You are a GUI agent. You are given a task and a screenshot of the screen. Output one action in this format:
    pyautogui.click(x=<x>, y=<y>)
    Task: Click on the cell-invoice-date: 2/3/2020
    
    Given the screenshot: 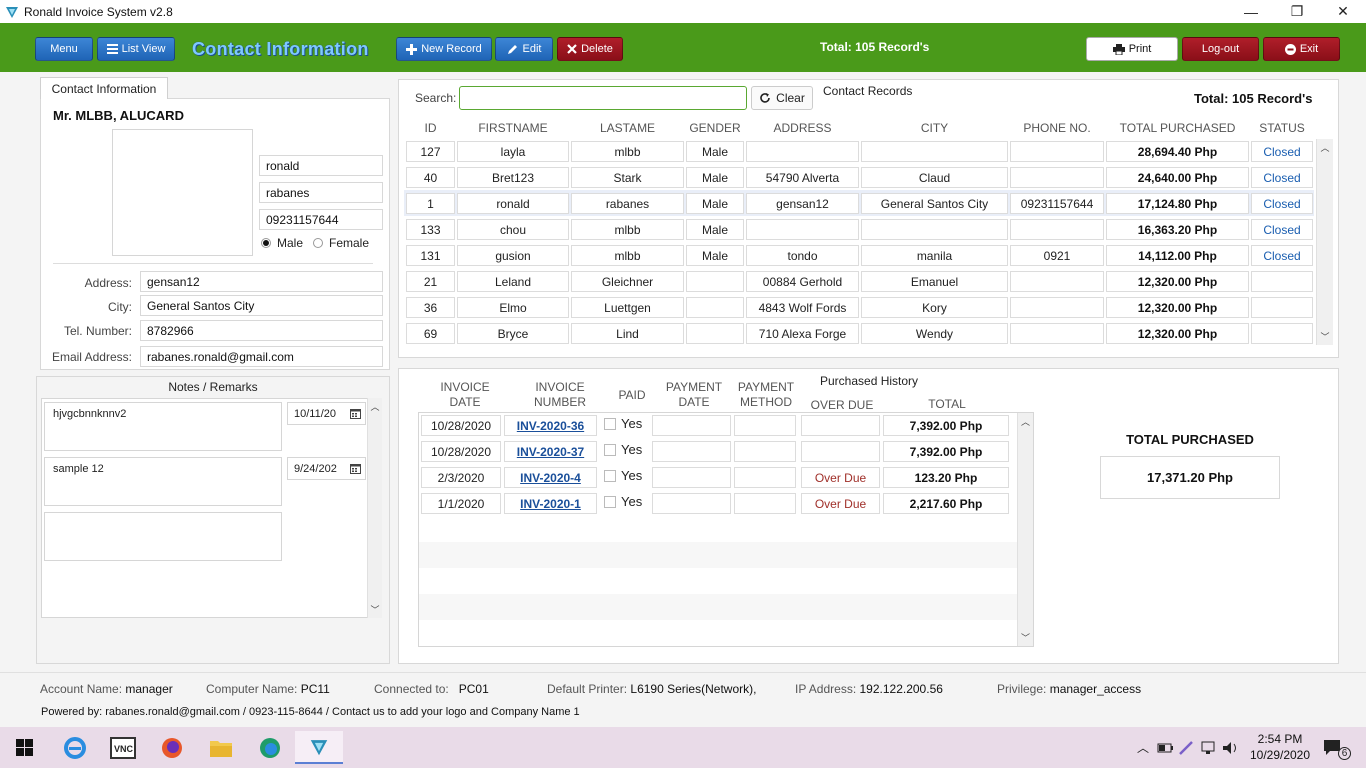 What is the action you would take?
    pyautogui.click(x=461, y=477)
    